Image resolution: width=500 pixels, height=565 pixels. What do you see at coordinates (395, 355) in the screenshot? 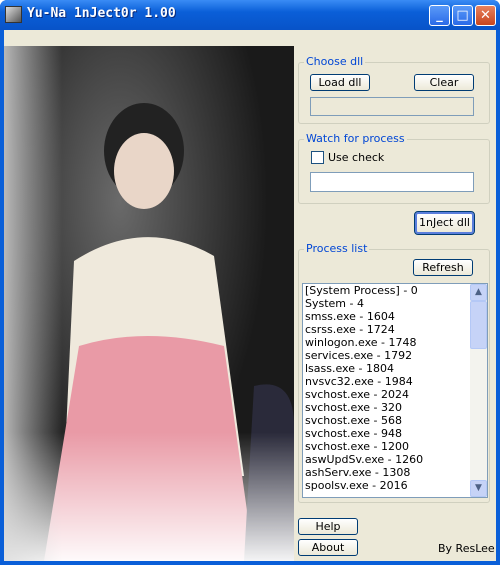
I see `process-list-item: services.exe - 1792` at bounding box center [395, 355].